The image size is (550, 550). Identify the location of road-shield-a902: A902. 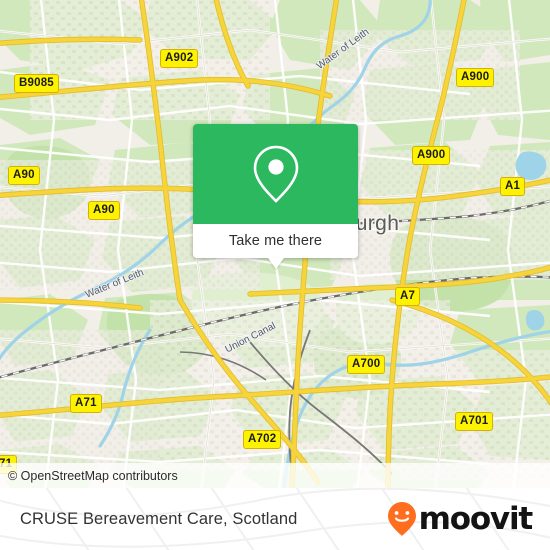
(179, 58).